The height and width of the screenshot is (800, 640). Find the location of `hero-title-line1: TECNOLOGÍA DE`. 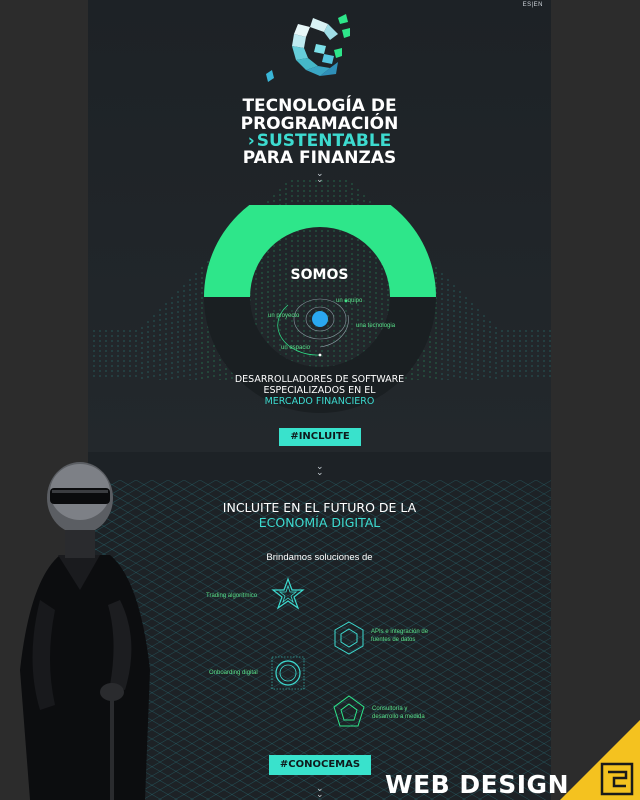

hero-title-line1: TECNOLOGÍA DE is located at coordinates (319, 106).